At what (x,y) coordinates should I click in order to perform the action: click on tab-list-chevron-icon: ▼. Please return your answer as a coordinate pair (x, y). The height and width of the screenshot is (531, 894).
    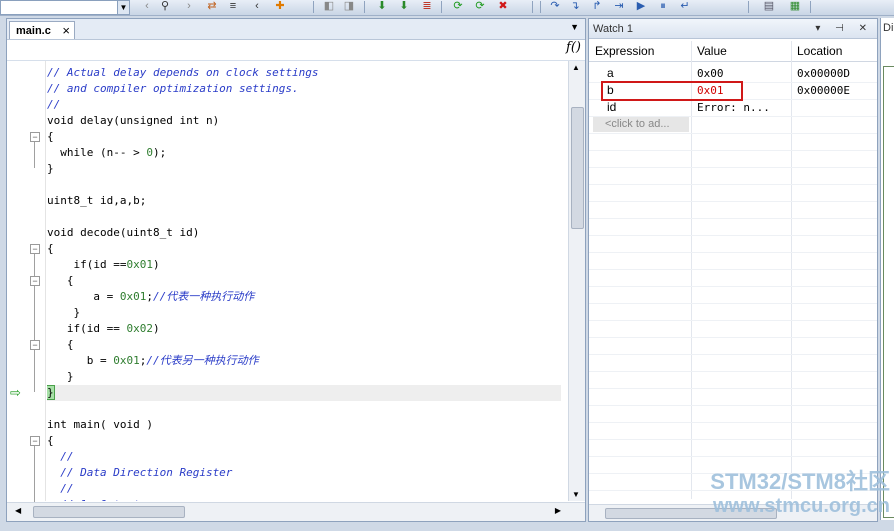
    Looking at the image, I should click on (574, 27).